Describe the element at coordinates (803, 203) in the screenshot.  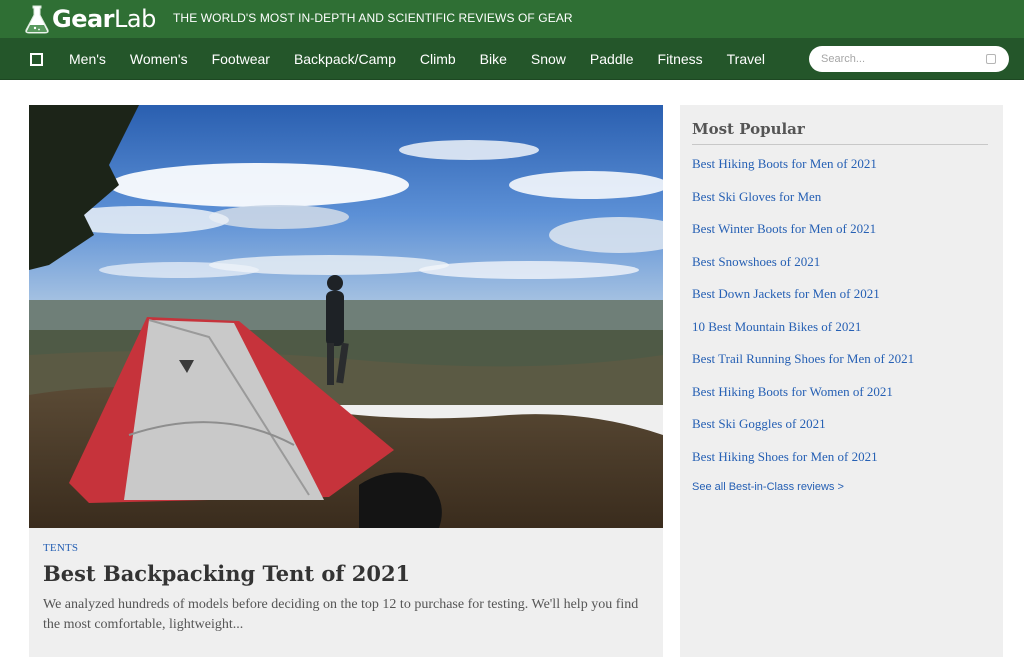
I see `popular-link: Best Ski Gloves for Men` at that location.